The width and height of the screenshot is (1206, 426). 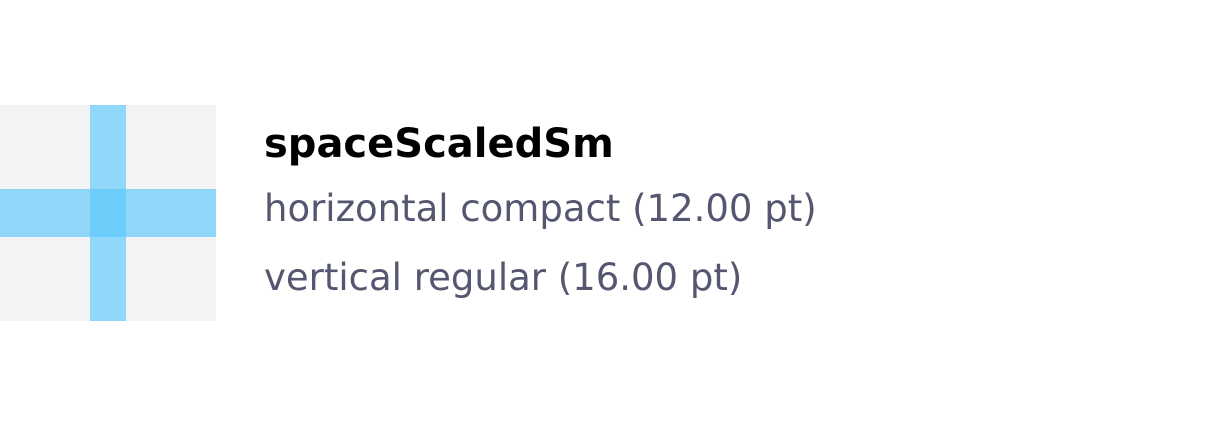 I want to click on spacing-preview-swatch, so click(x=108, y=213).